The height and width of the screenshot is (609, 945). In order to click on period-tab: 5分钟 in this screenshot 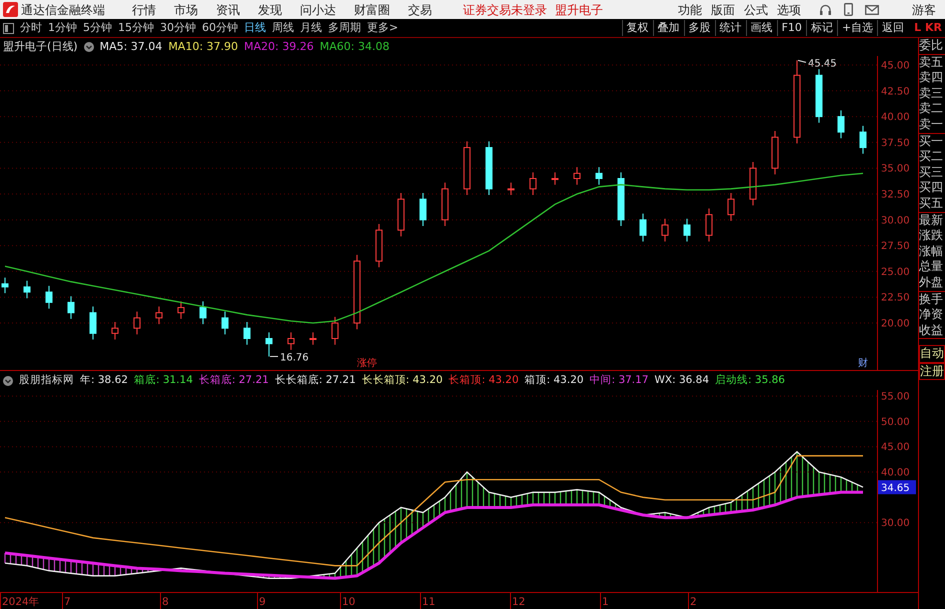, I will do `click(97, 28)`.